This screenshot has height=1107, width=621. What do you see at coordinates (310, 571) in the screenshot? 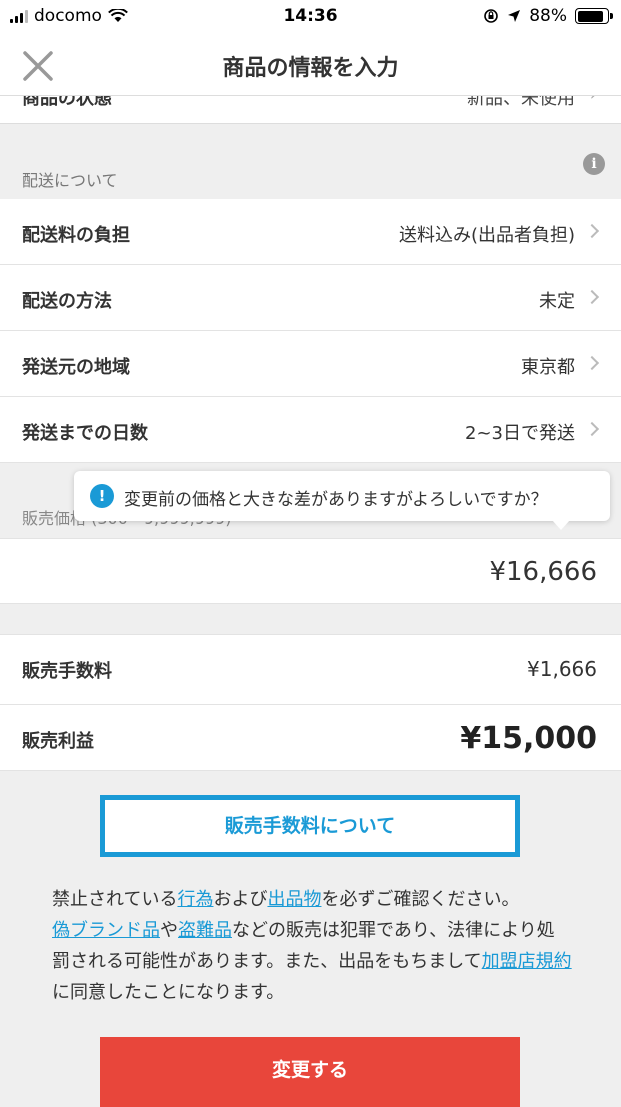
I see `price-input-row: ¥16,666` at bounding box center [310, 571].